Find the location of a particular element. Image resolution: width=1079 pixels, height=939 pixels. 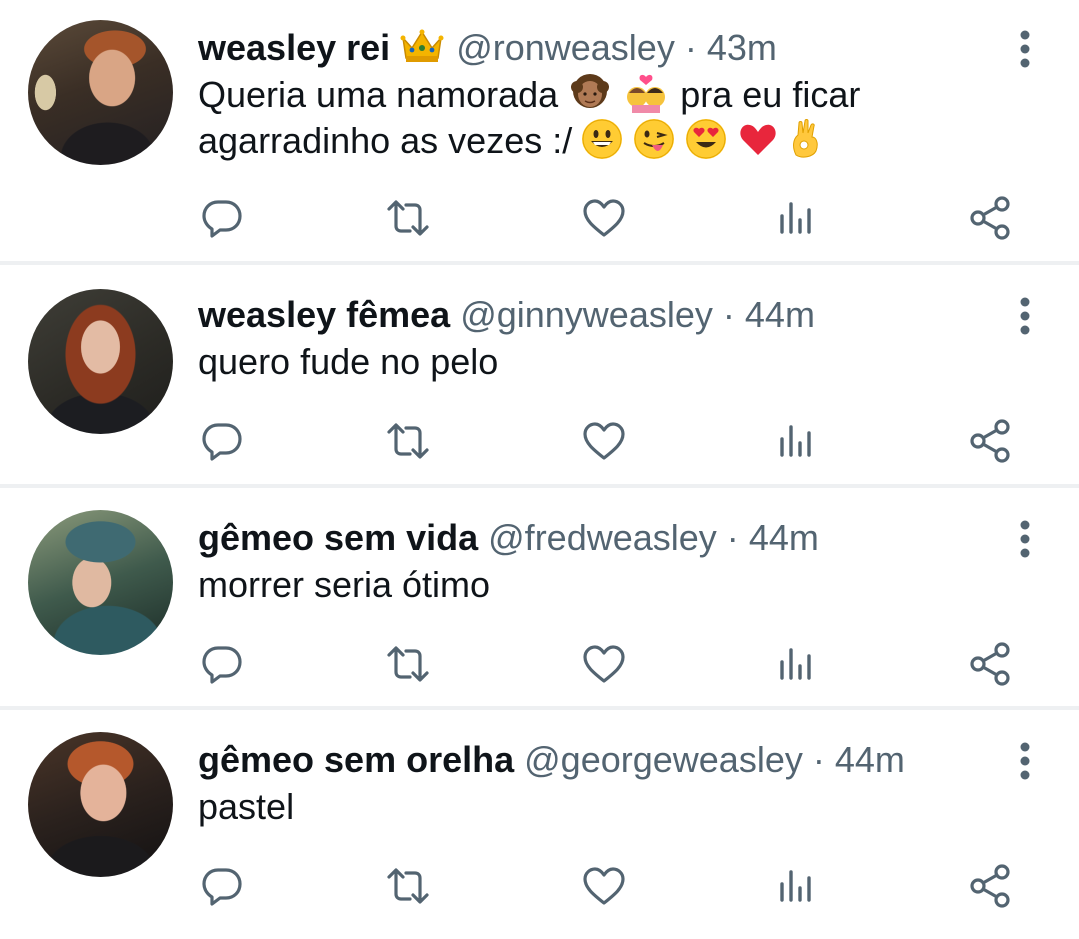

user-handle: @fredweasley is located at coordinates (602, 537).